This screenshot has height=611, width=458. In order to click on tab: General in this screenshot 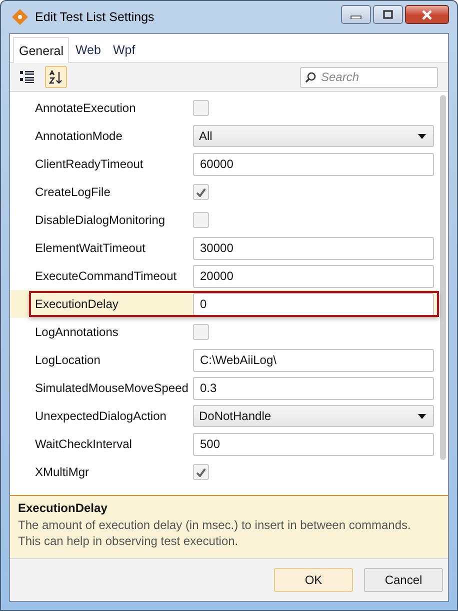, I will do `click(41, 50)`.